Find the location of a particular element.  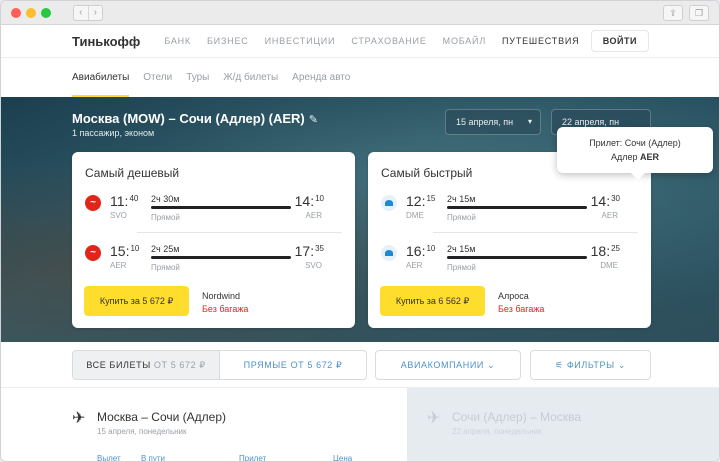

tooltip-line2: Адлер AER is located at coordinates (635, 157).